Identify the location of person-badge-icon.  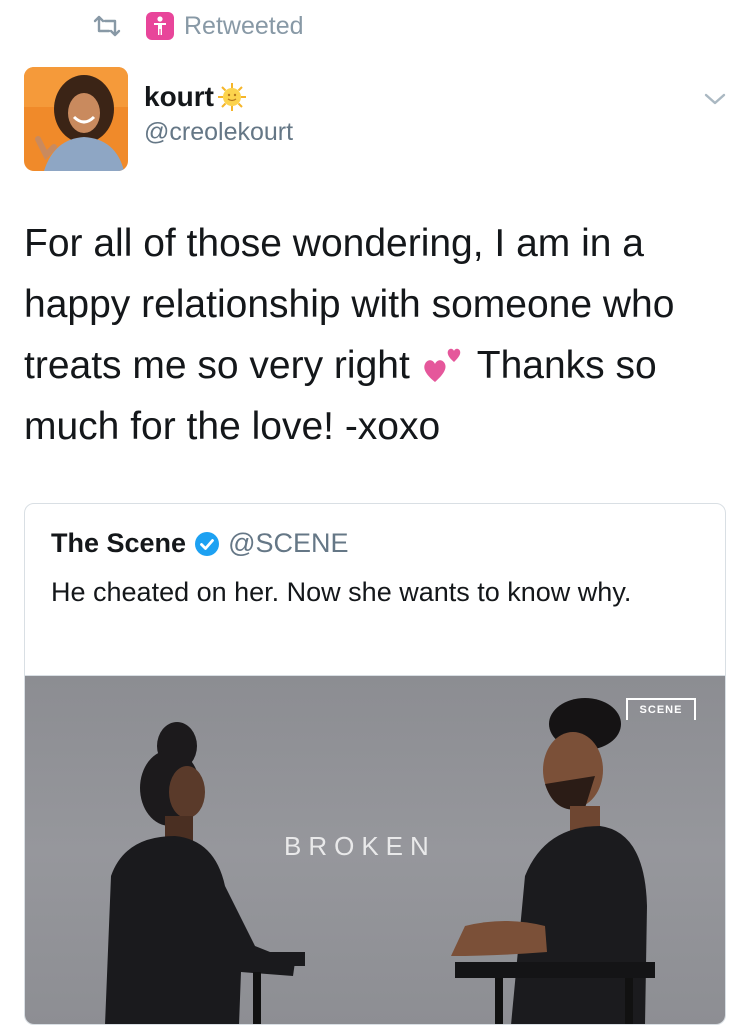
(160, 26).